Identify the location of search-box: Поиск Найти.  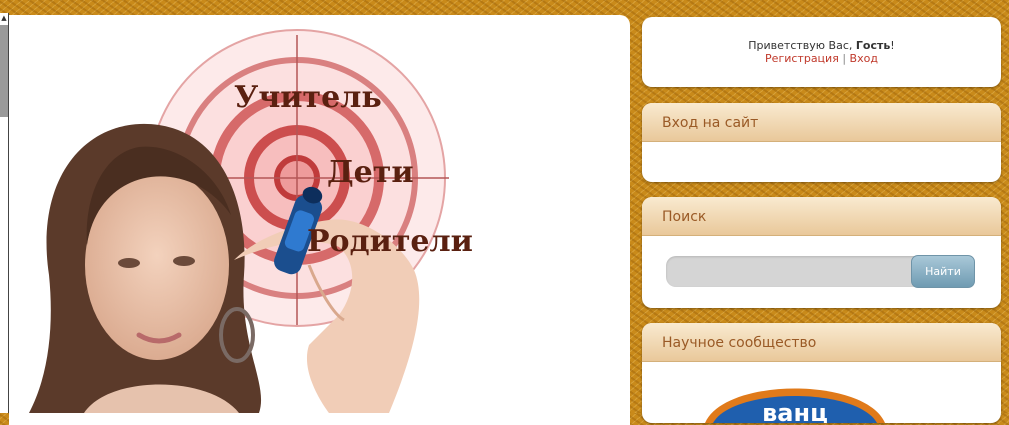
(821, 252).